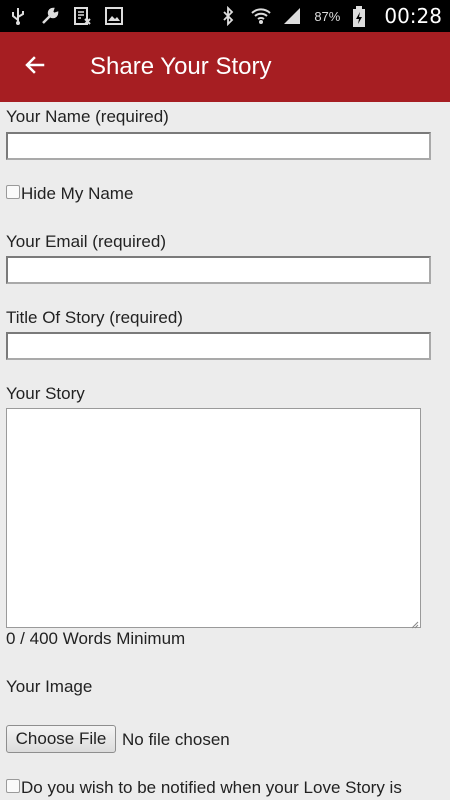  I want to click on usb-icon, so click(18, 16).